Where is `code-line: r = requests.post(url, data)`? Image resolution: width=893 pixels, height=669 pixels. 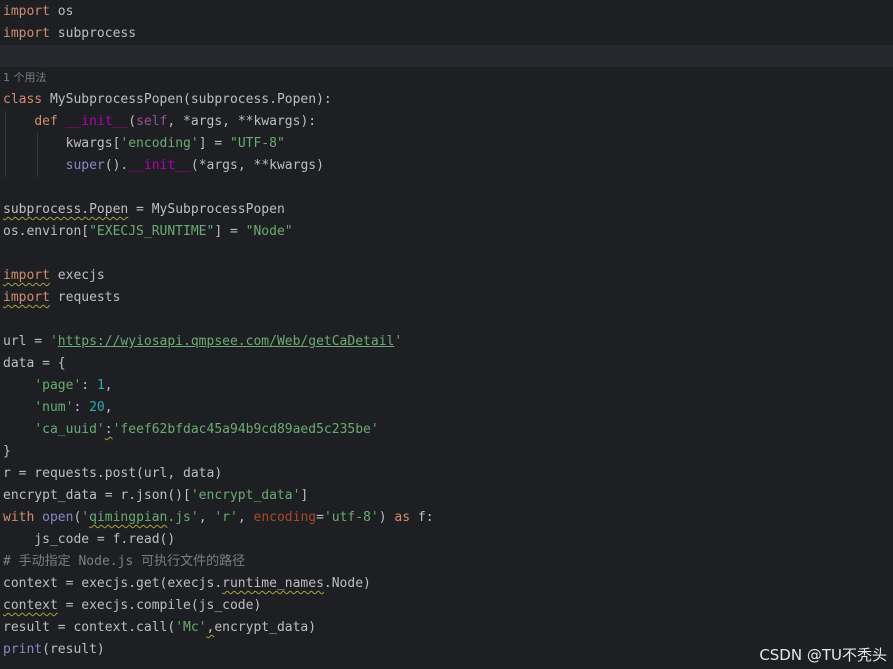
code-line: r = requests.post(url, data) is located at coordinates (446, 474).